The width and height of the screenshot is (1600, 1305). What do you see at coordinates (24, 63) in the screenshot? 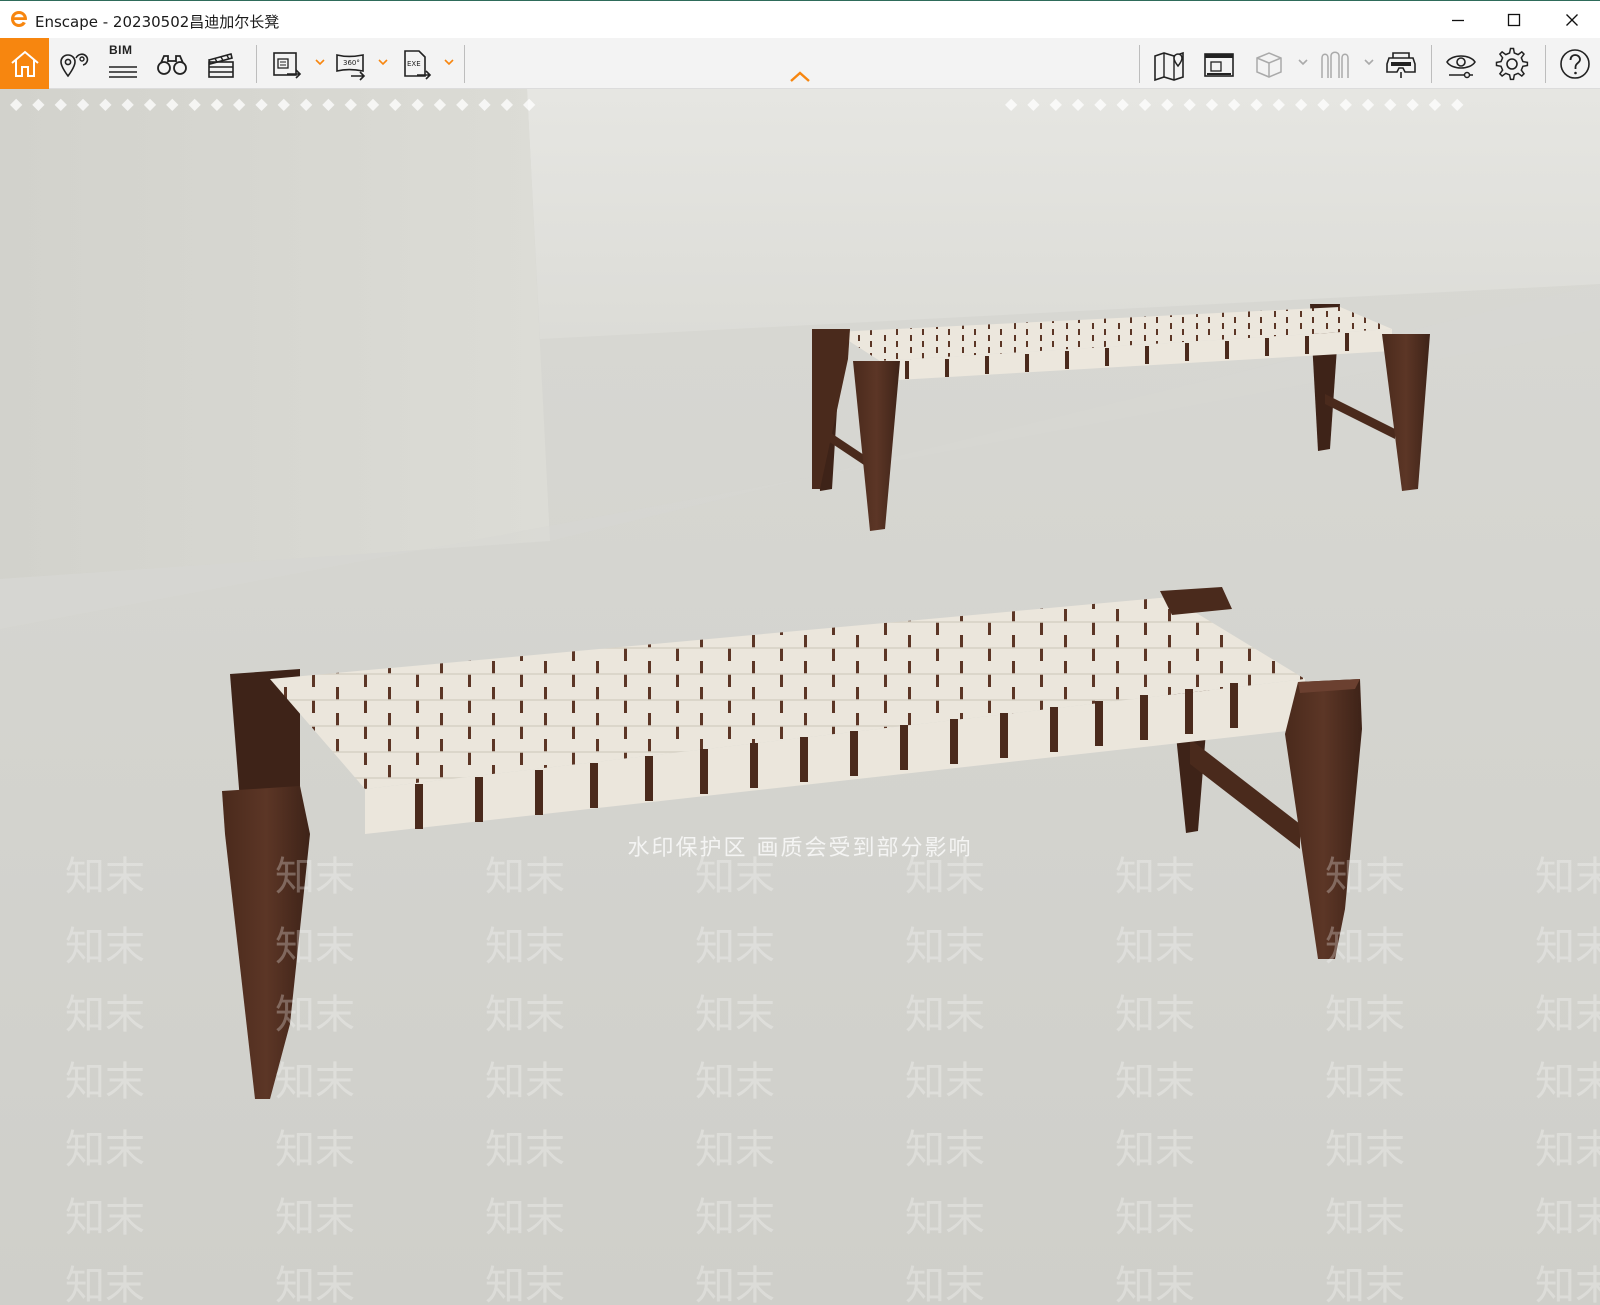
I see `home-button` at bounding box center [24, 63].